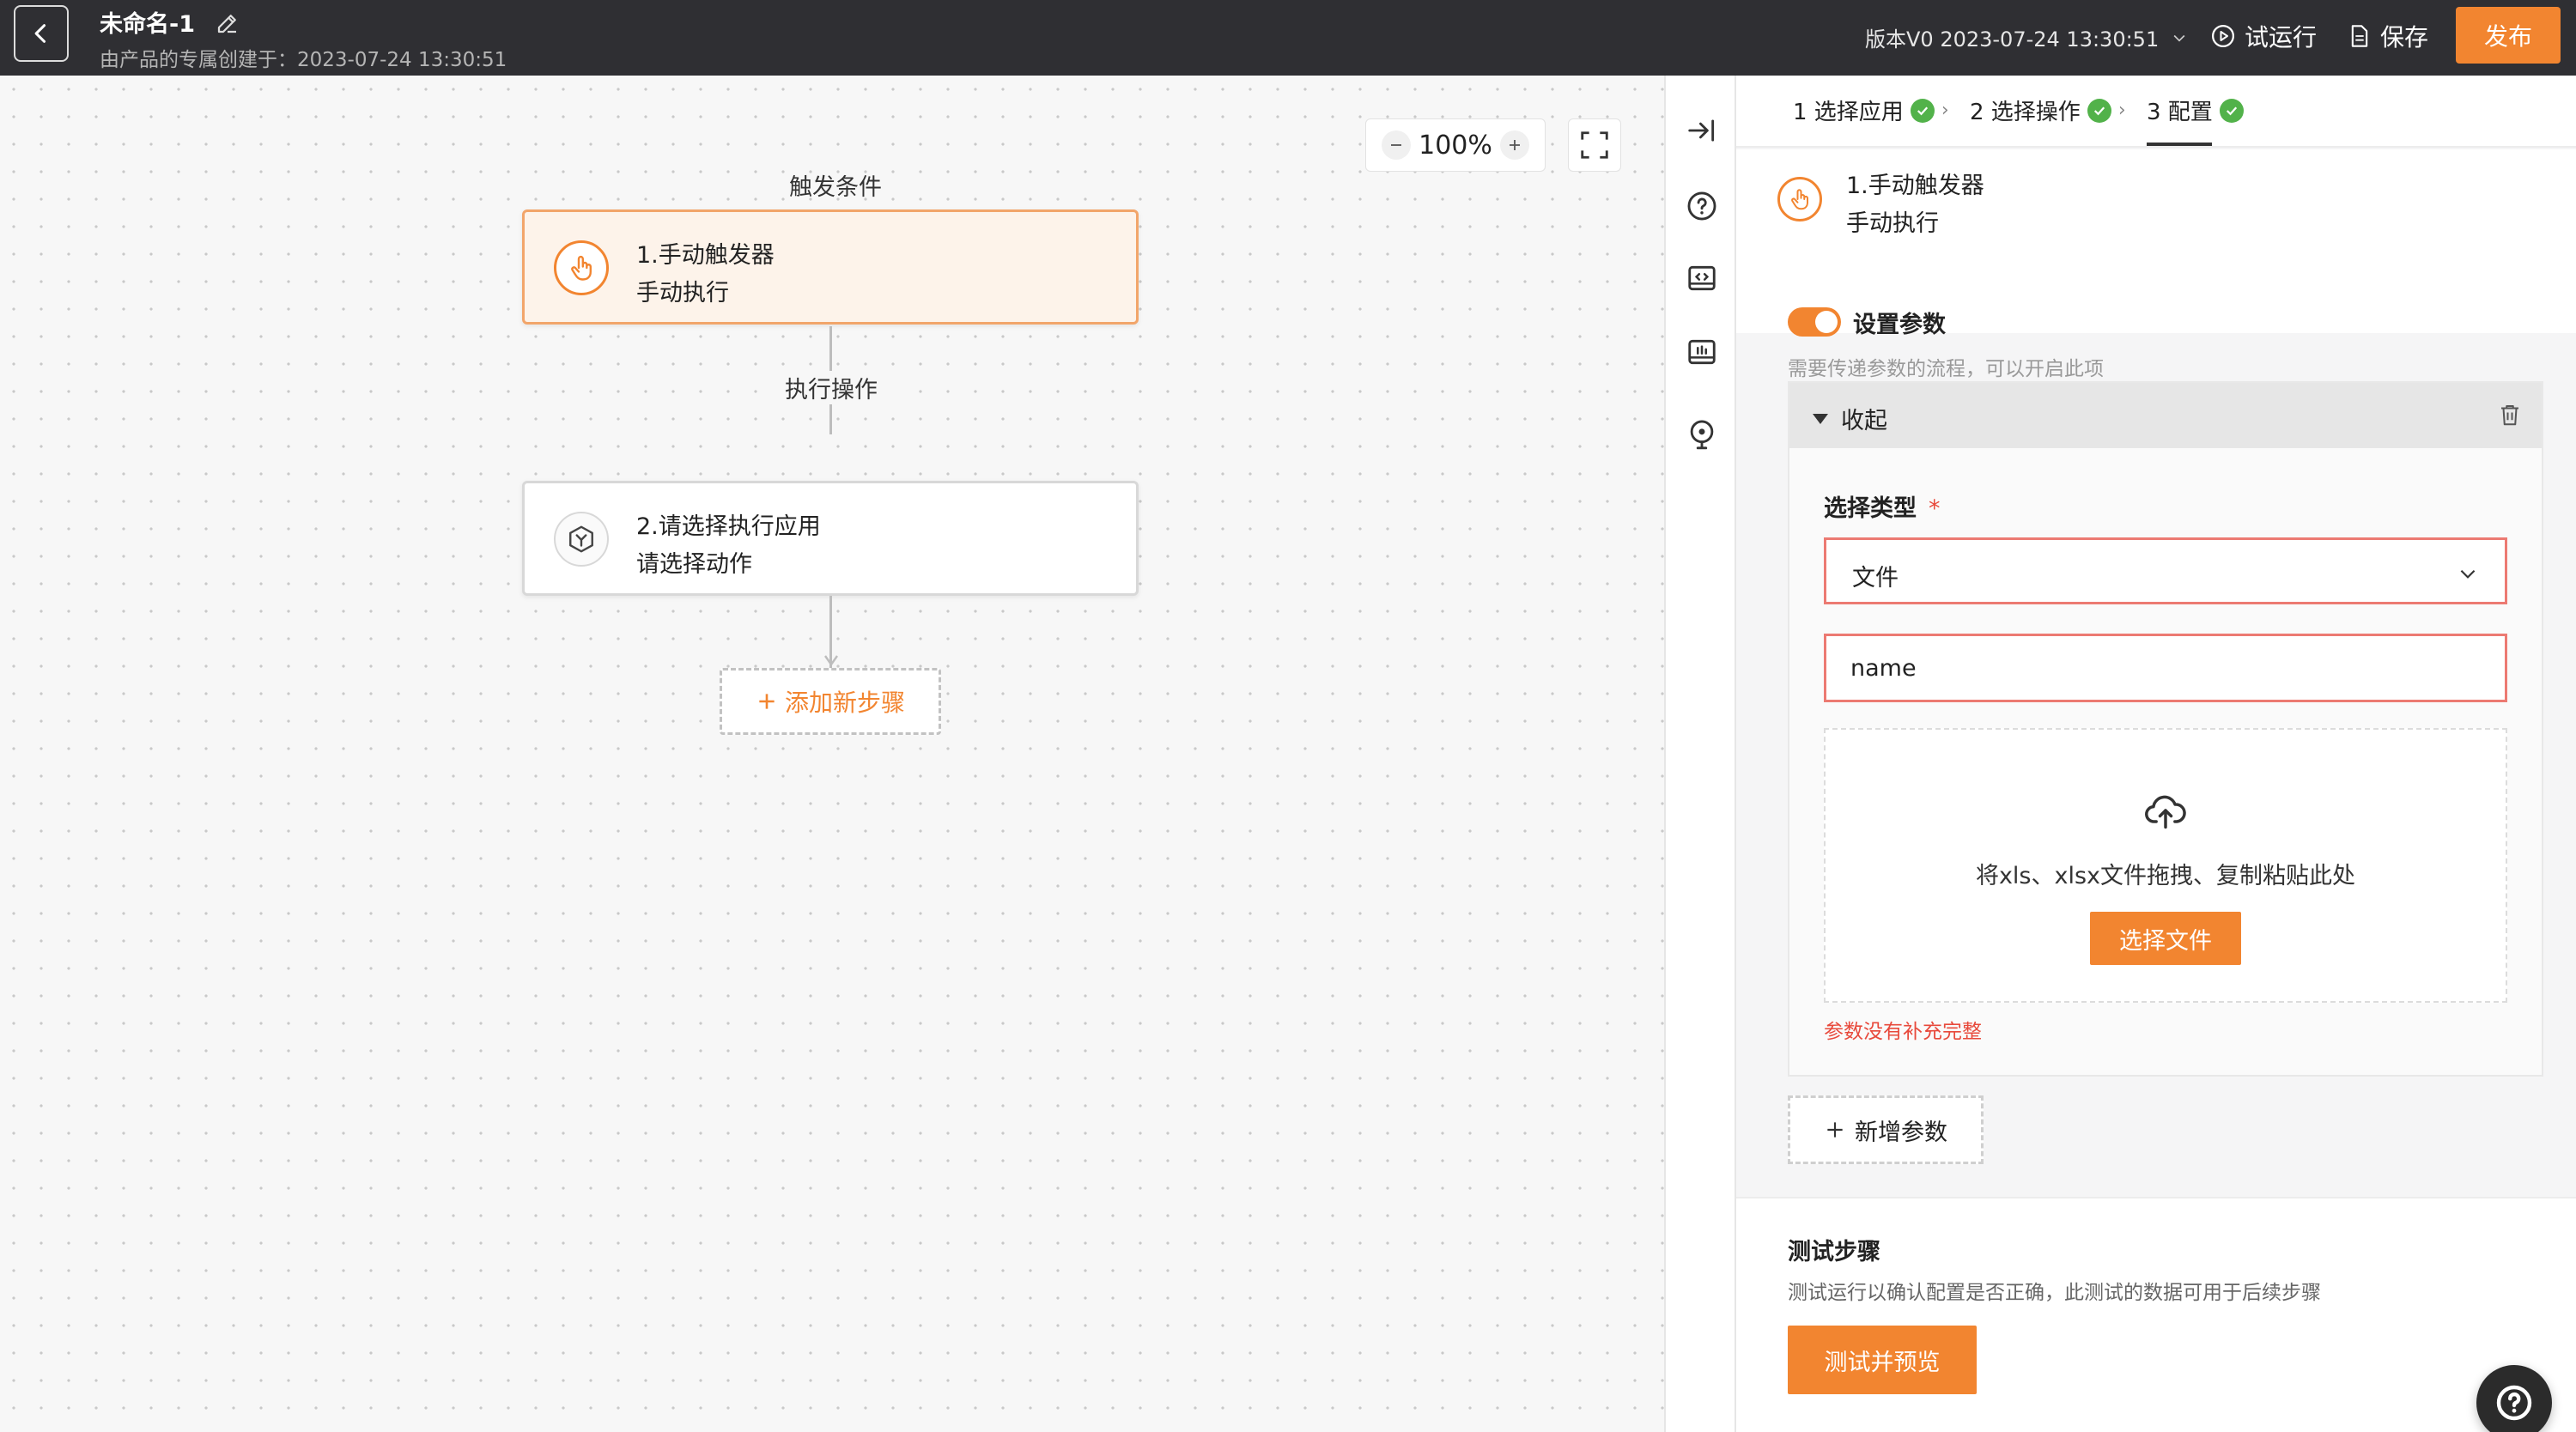 The image size is (2576, 1432). I want to click on test-run-button: 试运行, so click(2263, 36).